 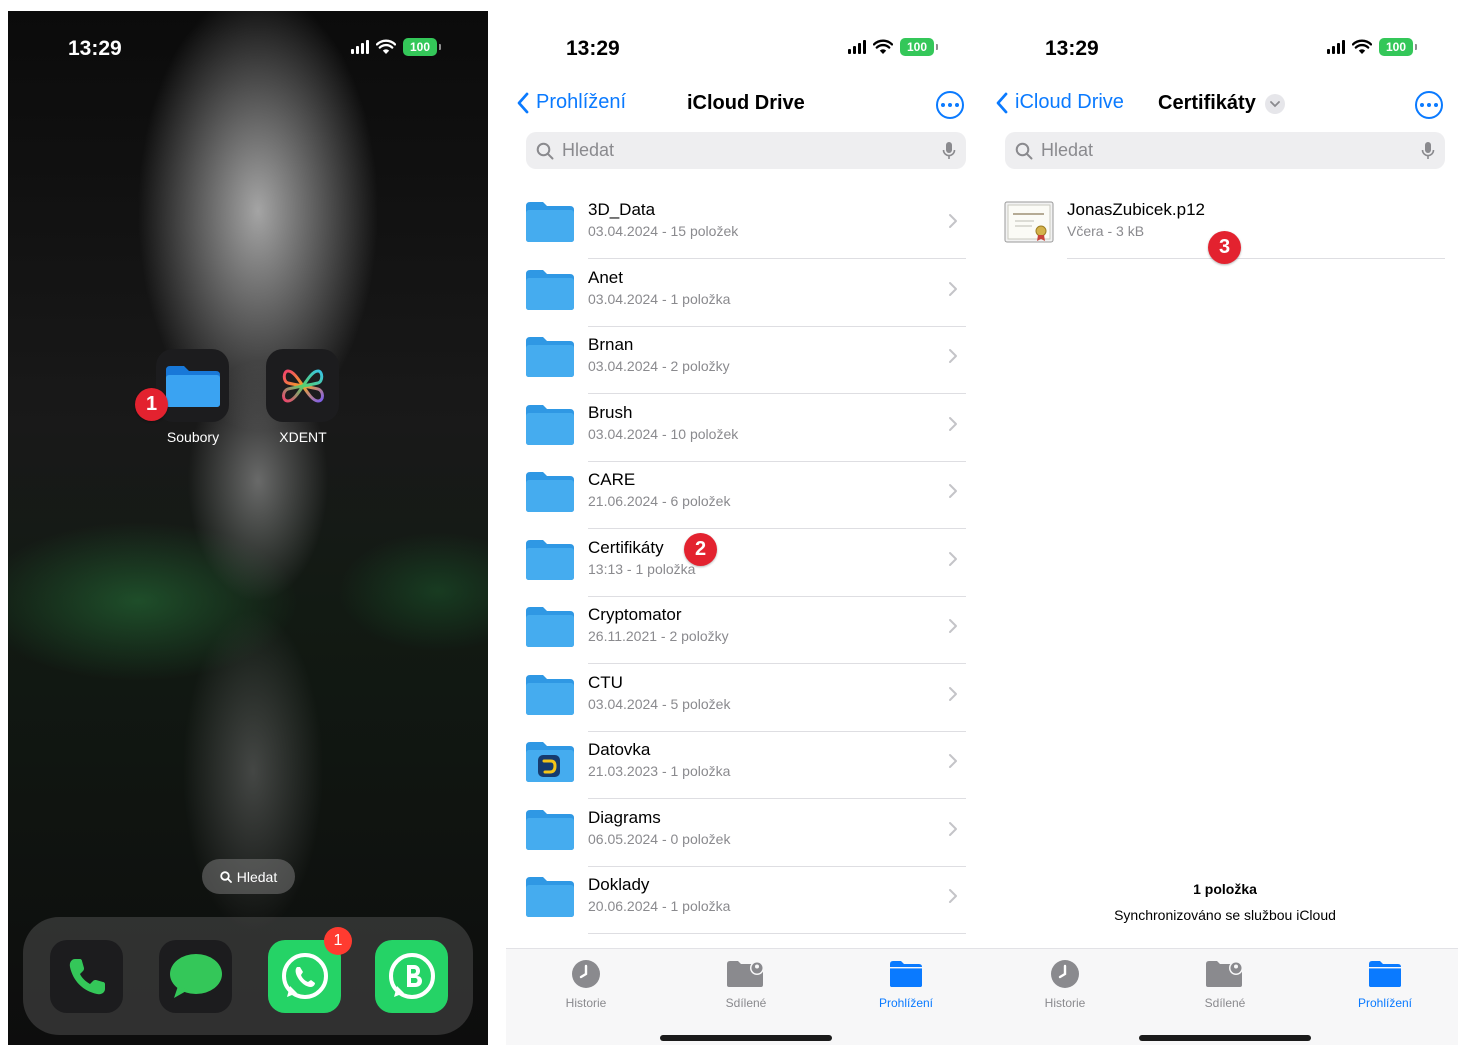 I want to click on folder-name: Brnan, so click(x=611, y=344).